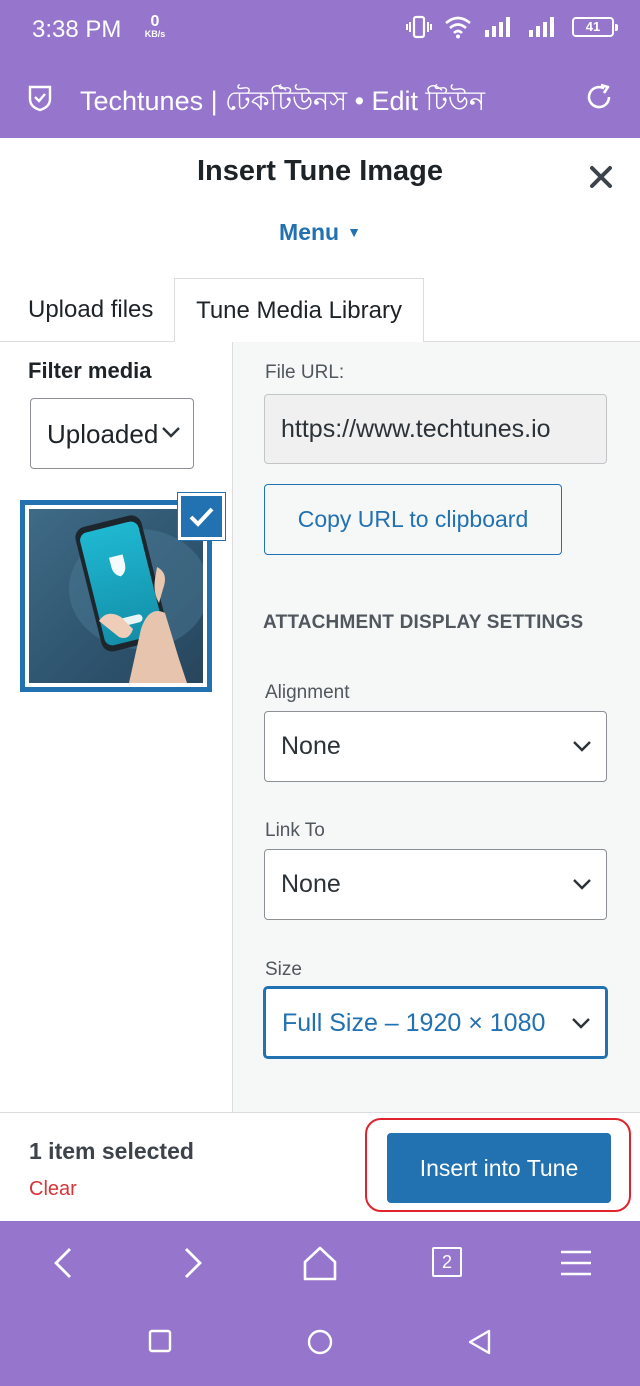 The width and height of the screenshot is (640, 1386). Describe the element at coordinates (64, 1263) in the screenshot. I see `back-icon` at that location.